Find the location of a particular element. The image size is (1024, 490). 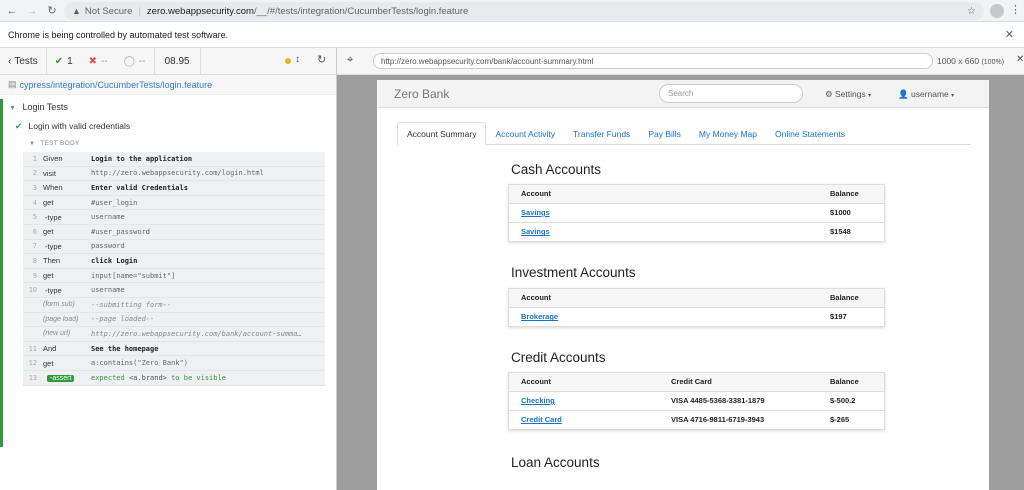

suite-title-text: Login Tests is located at coordinates (45, 107).